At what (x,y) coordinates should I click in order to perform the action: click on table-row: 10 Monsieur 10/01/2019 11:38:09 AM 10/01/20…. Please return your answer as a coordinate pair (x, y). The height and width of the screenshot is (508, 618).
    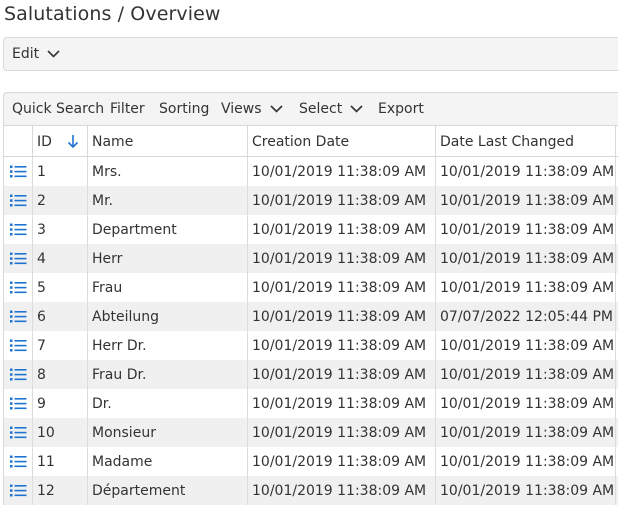
    Looking at the image, I should click on (311, 432).